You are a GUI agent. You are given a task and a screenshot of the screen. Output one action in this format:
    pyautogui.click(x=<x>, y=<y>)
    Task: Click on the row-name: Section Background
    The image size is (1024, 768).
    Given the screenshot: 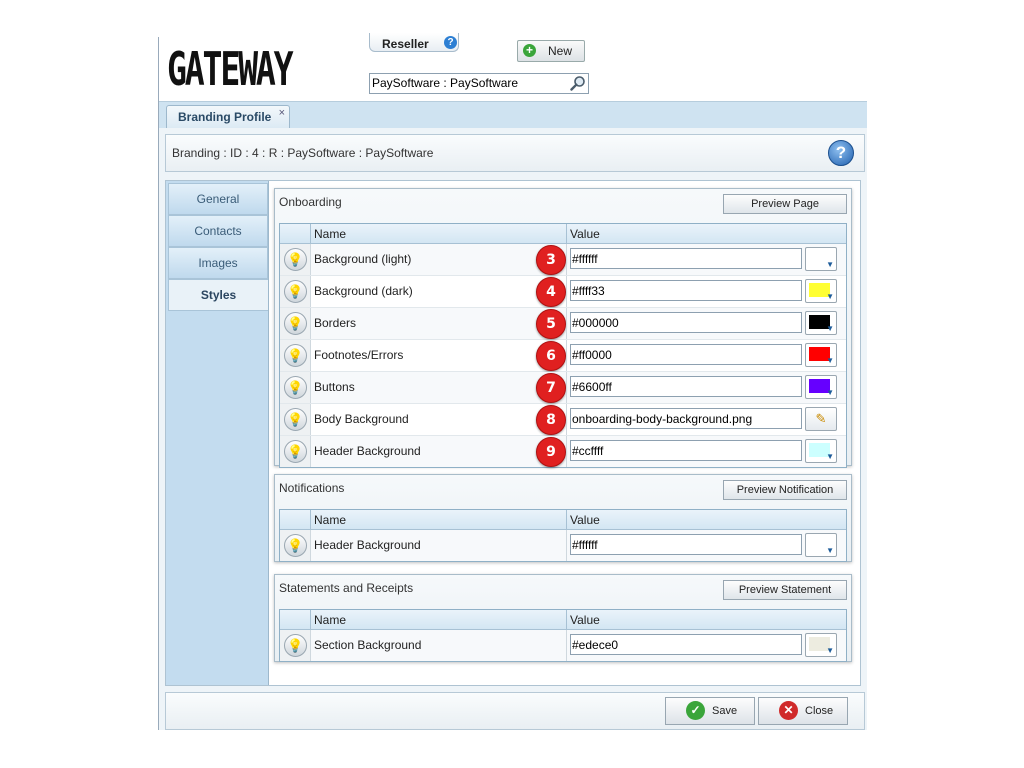 What is the action you would take?
    pyautogui.click(x=368, y=645)
    